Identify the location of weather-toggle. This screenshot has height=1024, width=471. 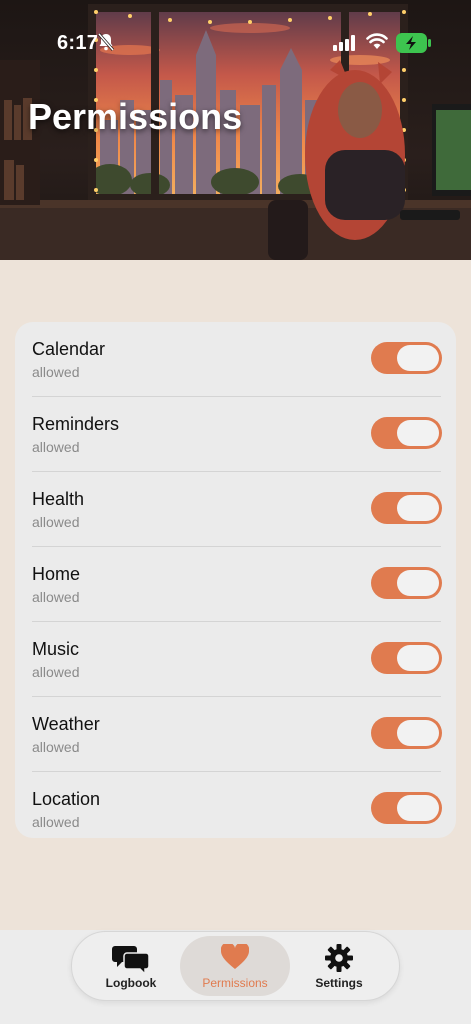
(406, 733).